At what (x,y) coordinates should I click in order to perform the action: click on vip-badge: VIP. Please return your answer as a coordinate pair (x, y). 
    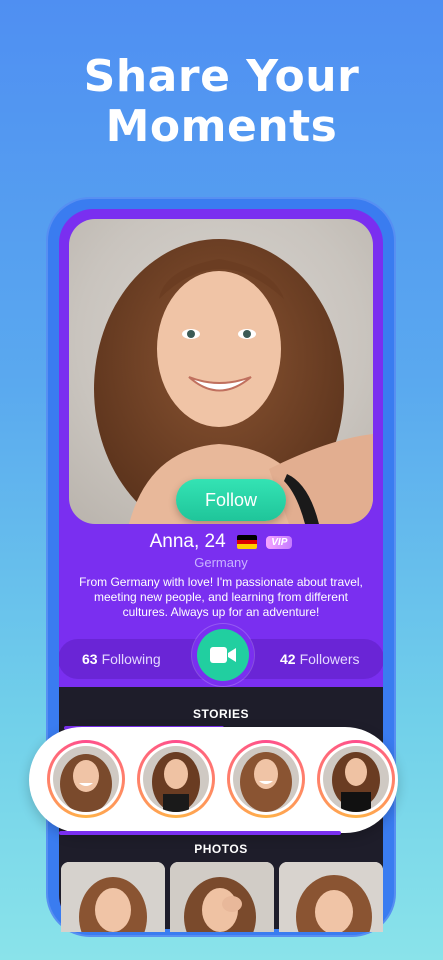
    Looking at the image, I should click on (279, 542).